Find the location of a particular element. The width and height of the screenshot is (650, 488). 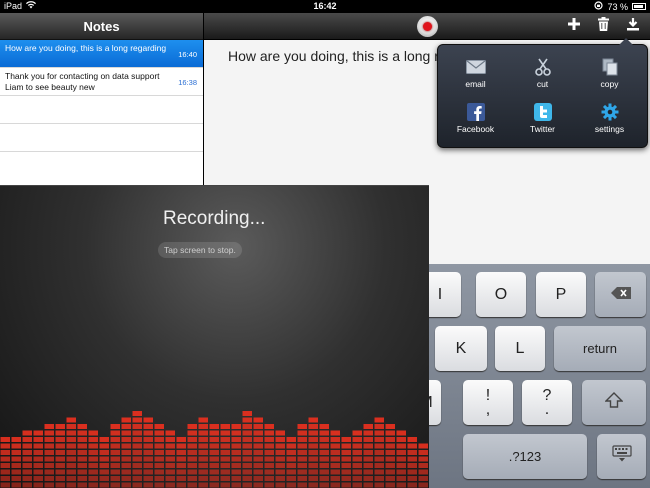

backspace-icon is located at coordinates (620, 295).